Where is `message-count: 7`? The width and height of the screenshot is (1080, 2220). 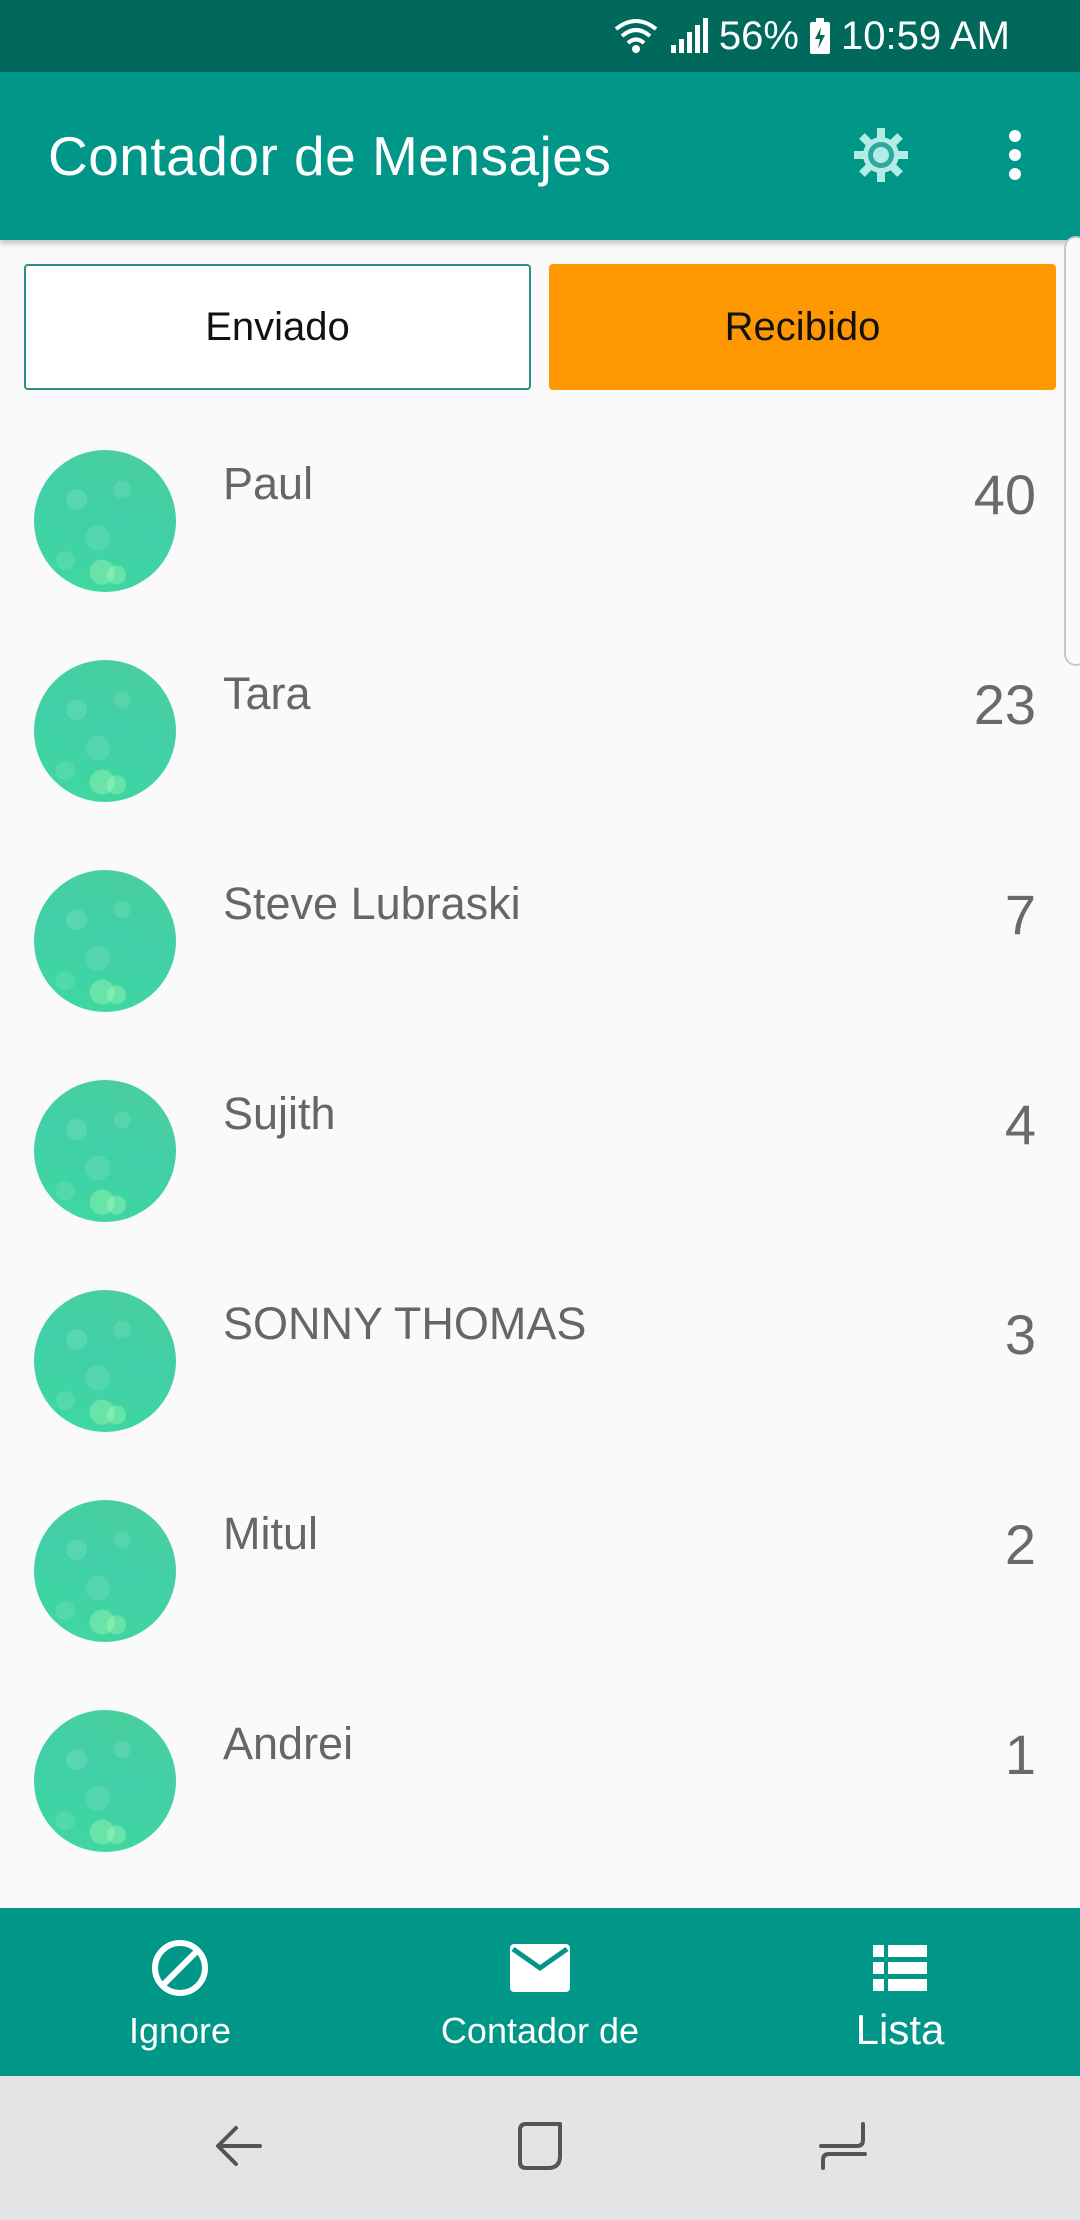 message-count: 7 is located at coordinates (1020, 914).